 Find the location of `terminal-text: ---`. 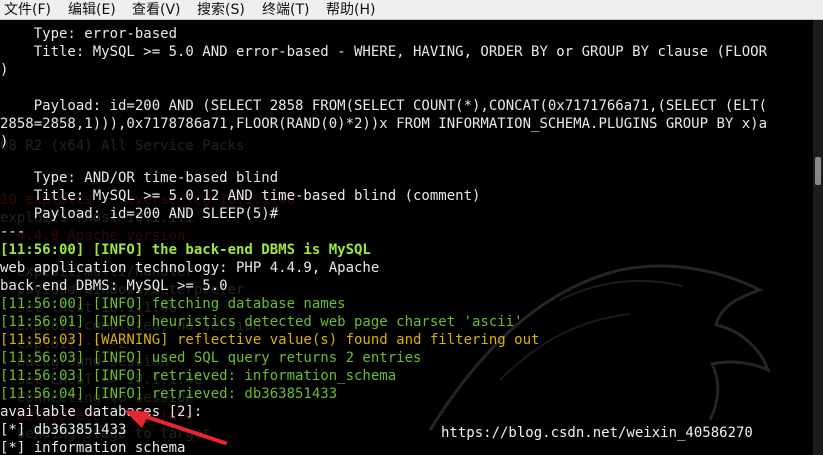

terminal-text: --- is located at coordinates (13, 232).